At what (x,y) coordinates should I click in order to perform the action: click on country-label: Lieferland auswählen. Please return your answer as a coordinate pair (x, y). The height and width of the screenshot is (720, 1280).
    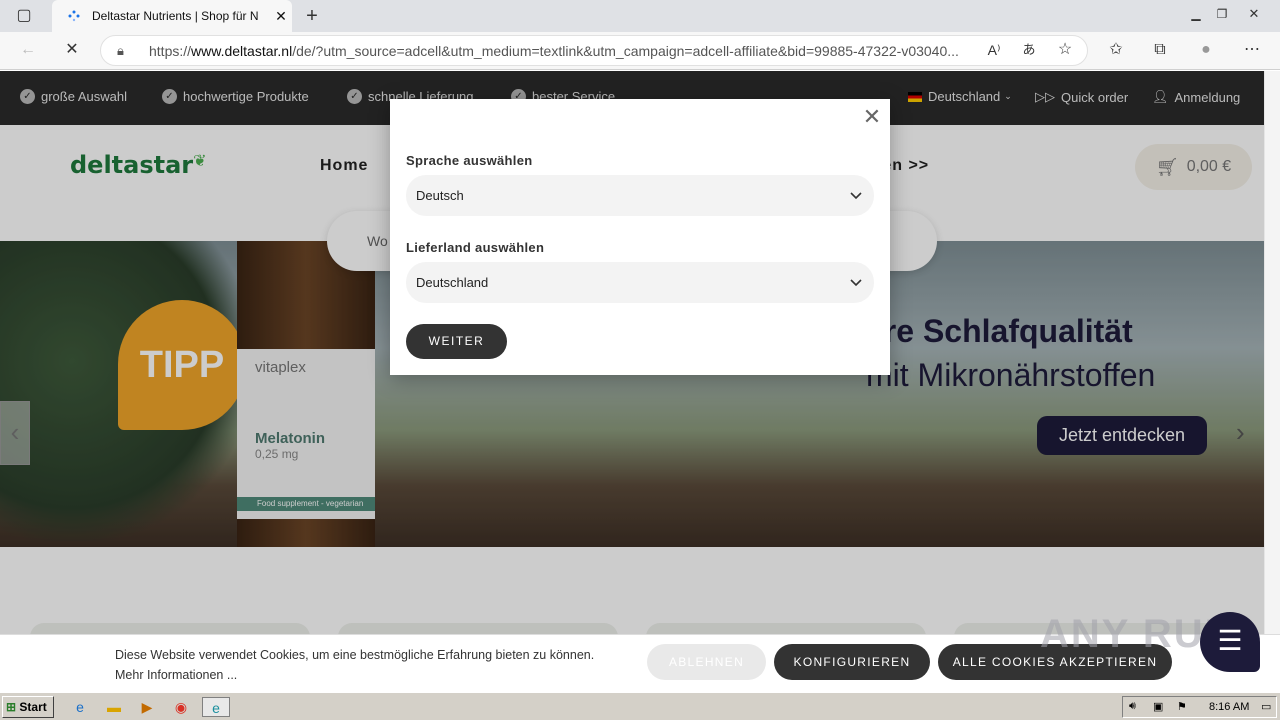
    Looking at the image, I should click on (475, 247).